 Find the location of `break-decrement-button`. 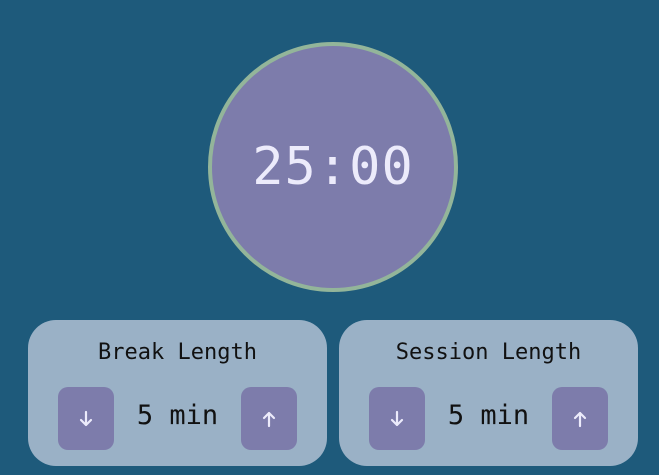

break-decrement-button is located at coordinates (86, 418).